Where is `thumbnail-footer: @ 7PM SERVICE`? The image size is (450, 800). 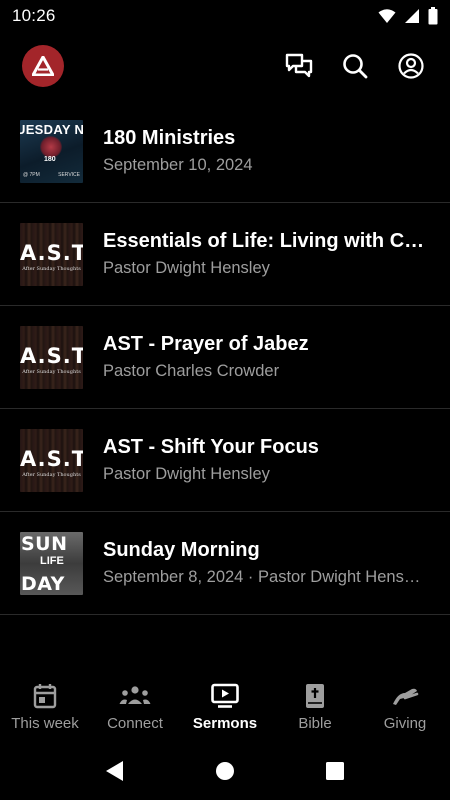 thumbnail-footer: @ 7PM SERVICE is located at coordinates (51, 175).